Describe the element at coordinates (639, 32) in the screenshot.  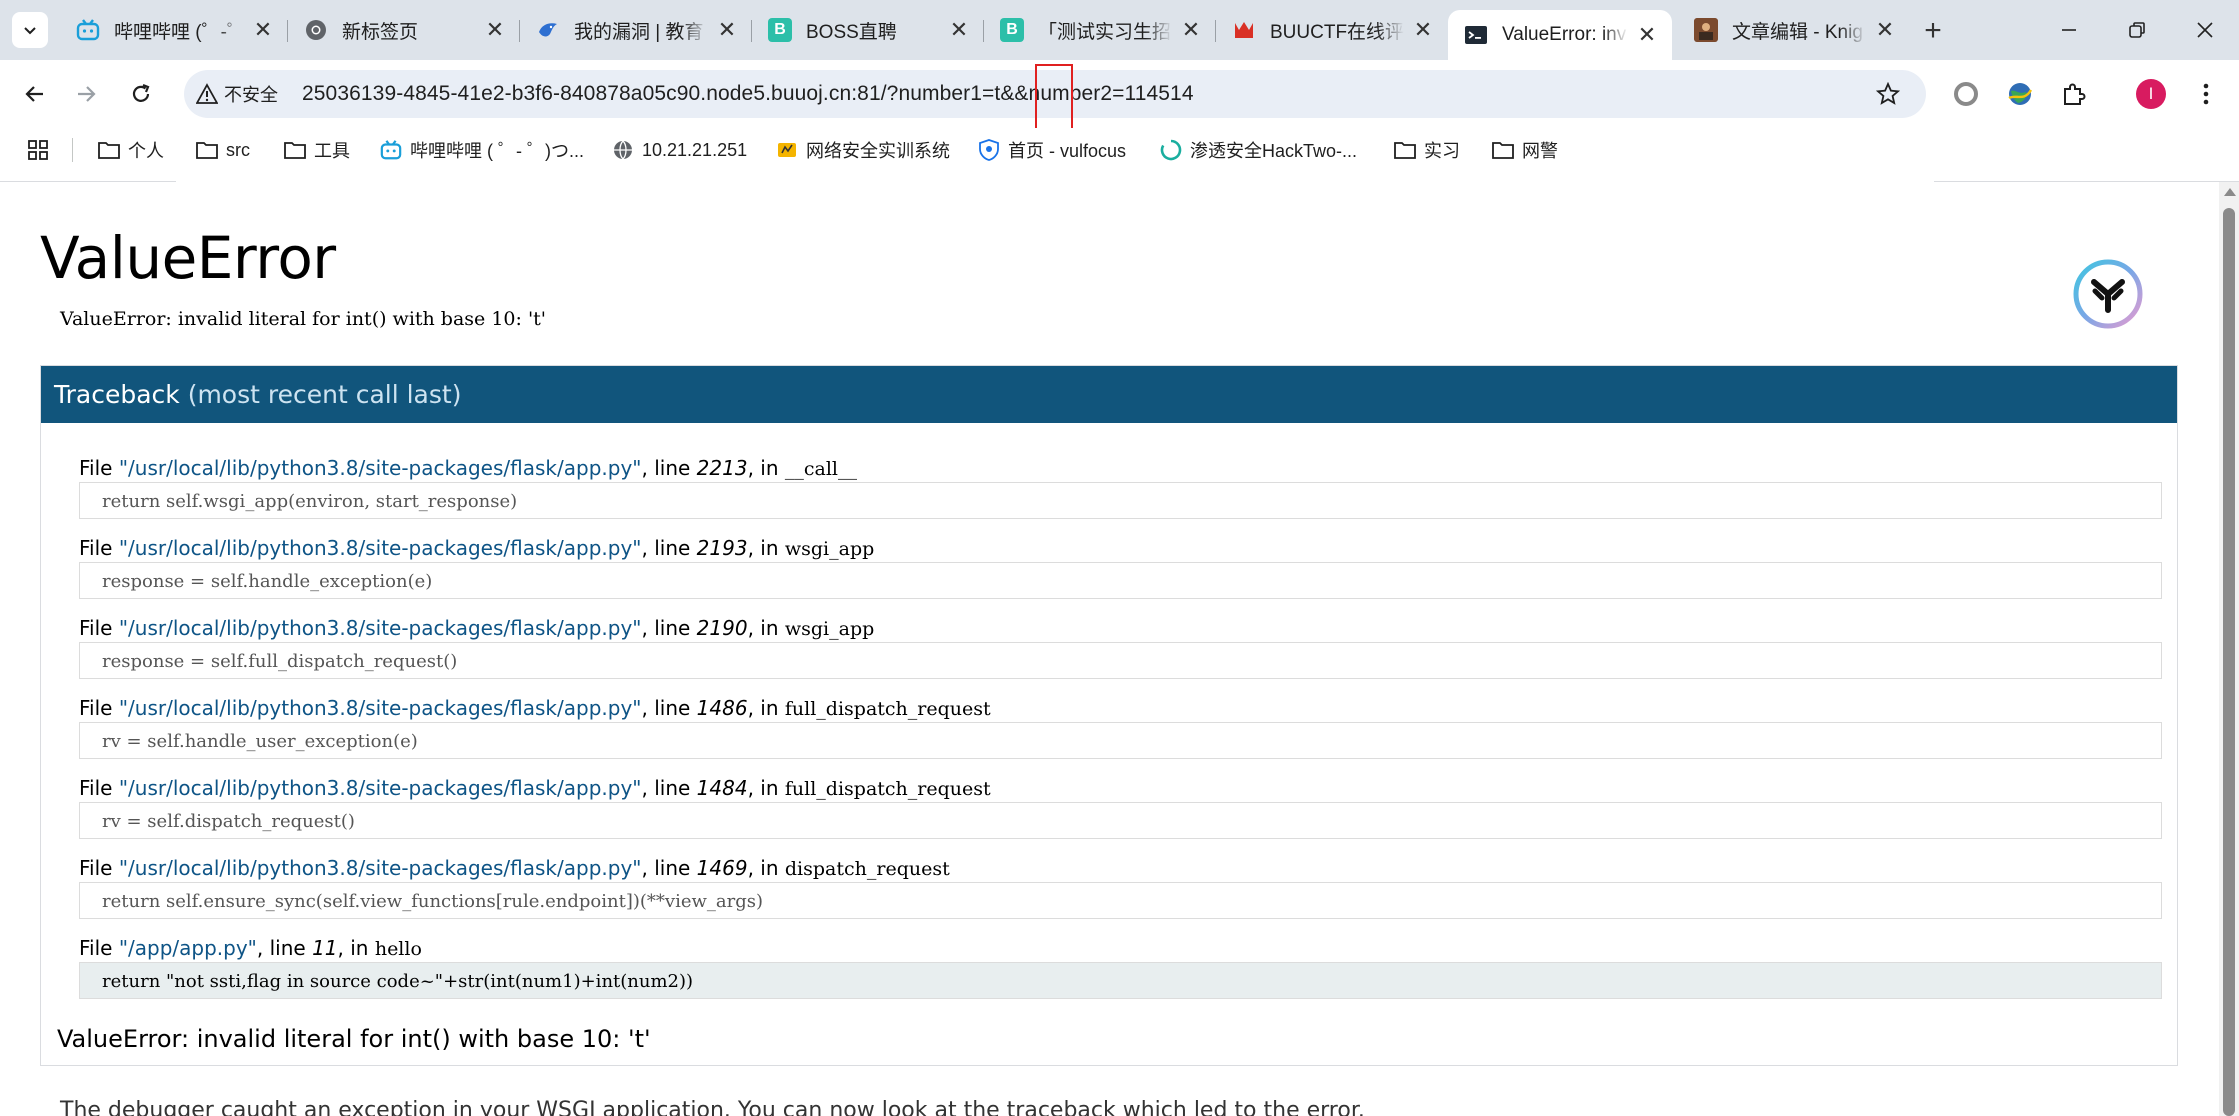
I see `tab-title: 我的漏洞 | 教育` at that location.